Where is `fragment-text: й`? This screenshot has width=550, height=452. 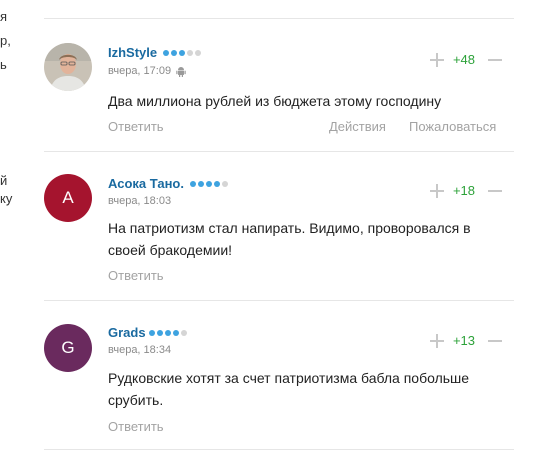 fragment-text: й is located at coordinates (4, 180).